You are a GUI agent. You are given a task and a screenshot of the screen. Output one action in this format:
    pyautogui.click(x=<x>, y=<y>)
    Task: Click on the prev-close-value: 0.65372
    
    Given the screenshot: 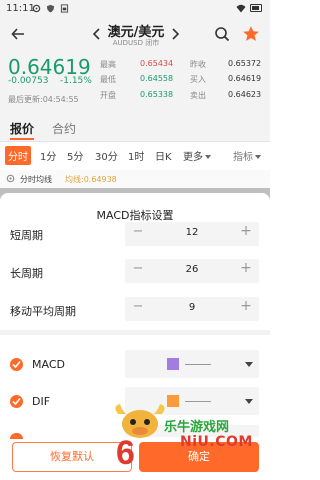 What is the action you would take?
    pyautogui.click(x=245, y=63)
    